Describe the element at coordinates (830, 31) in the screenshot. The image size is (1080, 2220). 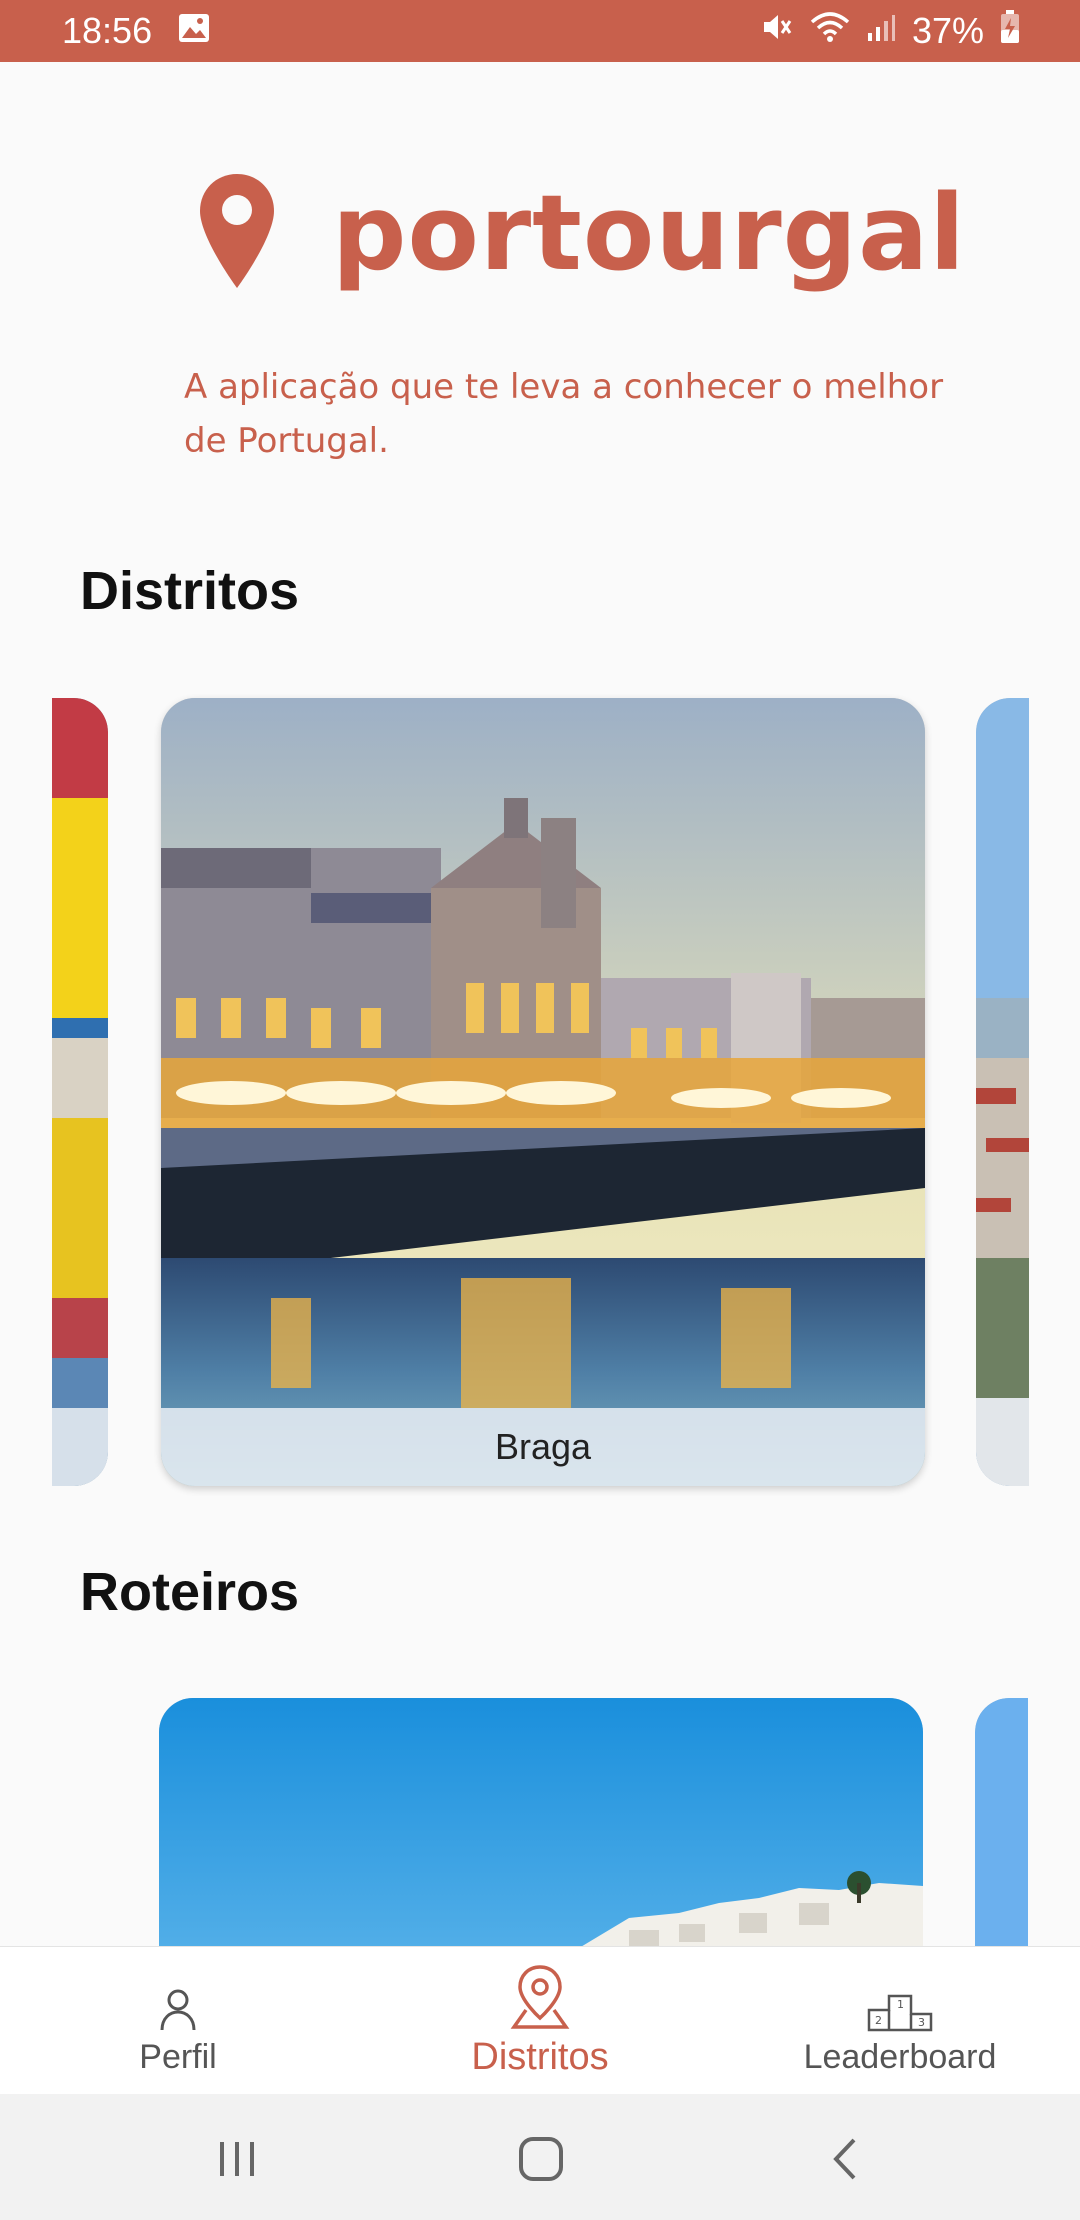
I see `wifi-icon` at that location.